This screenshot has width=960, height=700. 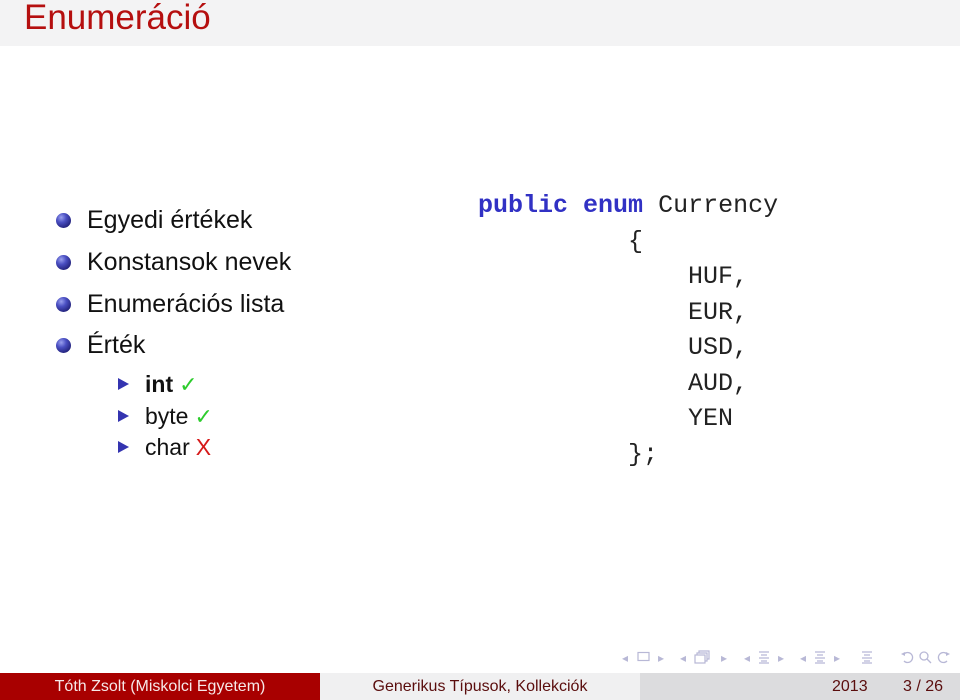 What do you see at coordinates (718, 383) in the screenshot?
I see `code-member: AUD,` at bounding box center [718, 383].